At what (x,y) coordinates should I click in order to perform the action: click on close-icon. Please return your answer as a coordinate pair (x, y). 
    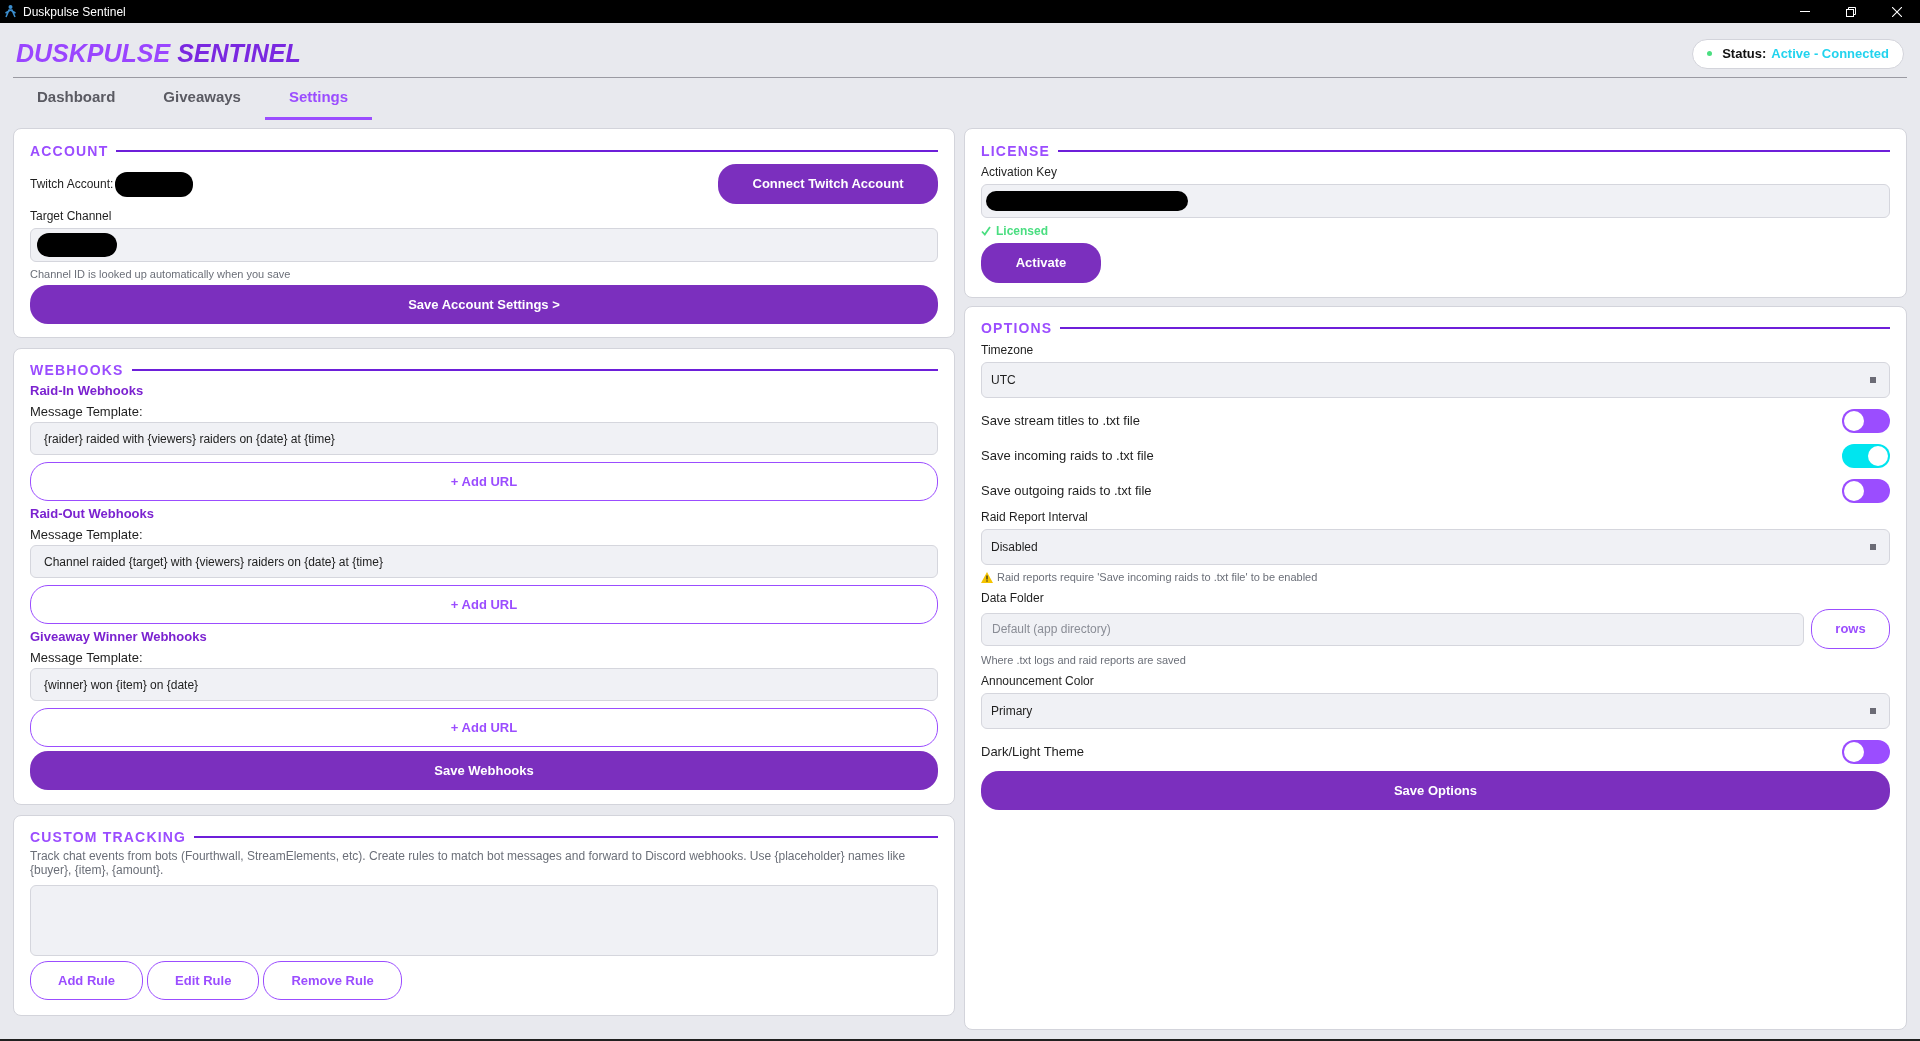
    Looking at the image, I should click on (1897, 11).